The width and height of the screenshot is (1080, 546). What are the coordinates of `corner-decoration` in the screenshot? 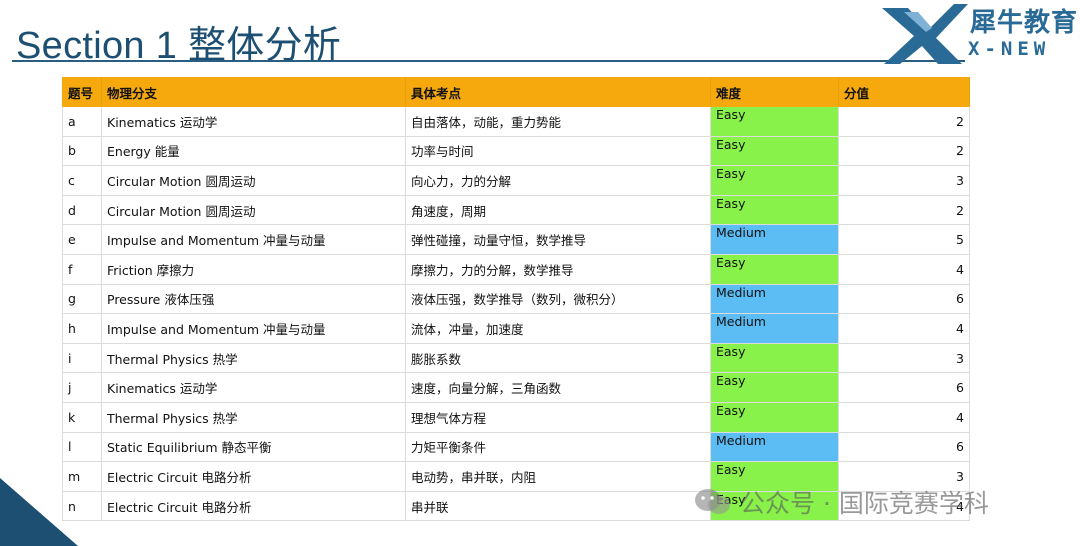 It's located at (39, 512).